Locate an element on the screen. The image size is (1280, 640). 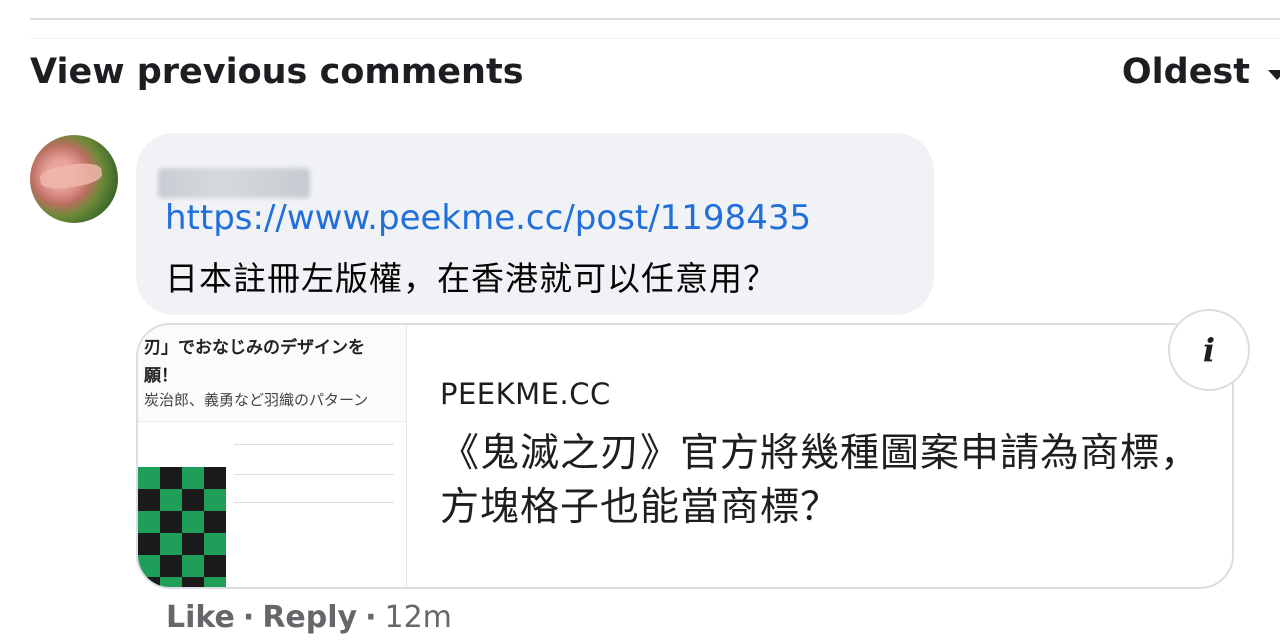
comment-actions: Like · Reply · 12m is located at coordinates (309, 617).